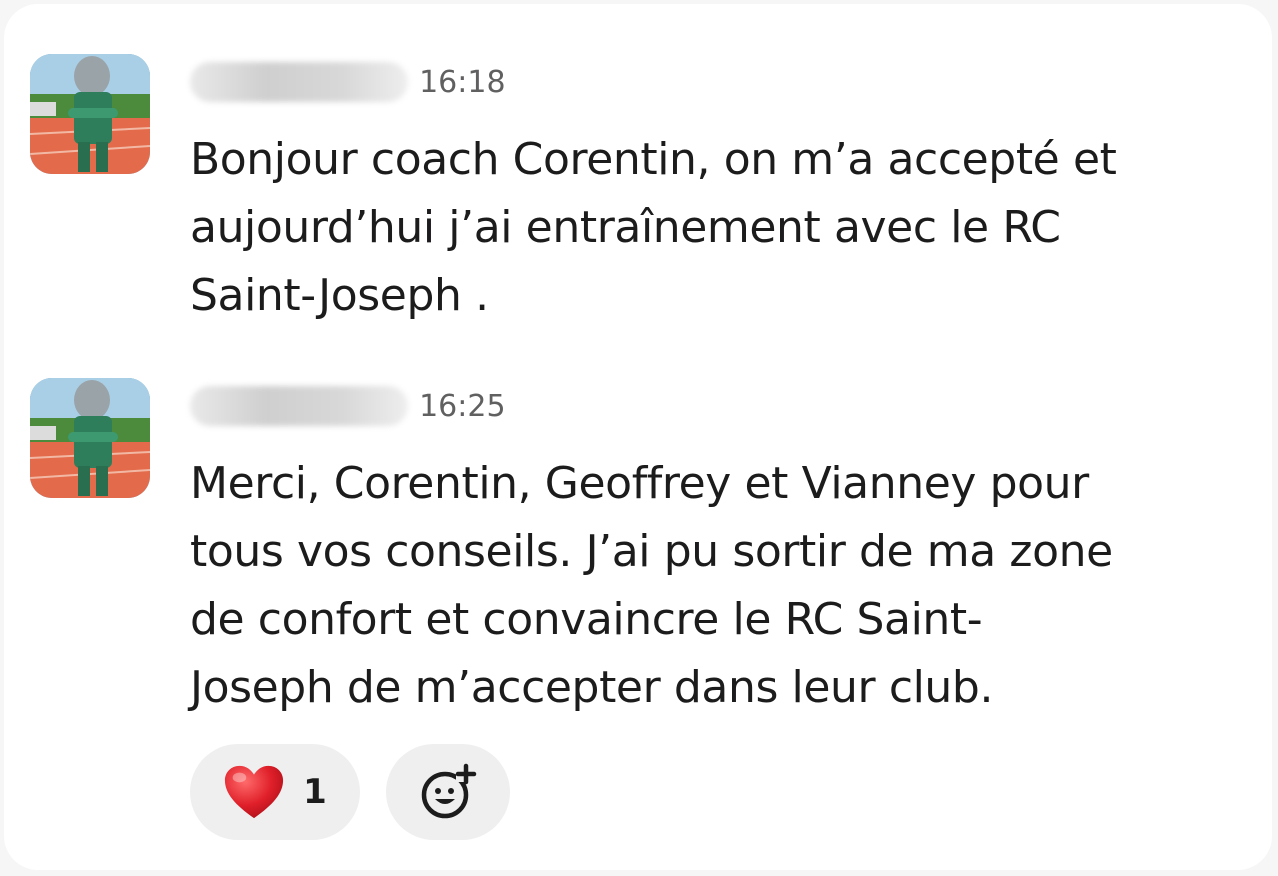 Image resolution: width=1278 pixels, height=876 pixels. I want to click on message-line: Joseph de m’accepter dans leur club., so click(592, 687).